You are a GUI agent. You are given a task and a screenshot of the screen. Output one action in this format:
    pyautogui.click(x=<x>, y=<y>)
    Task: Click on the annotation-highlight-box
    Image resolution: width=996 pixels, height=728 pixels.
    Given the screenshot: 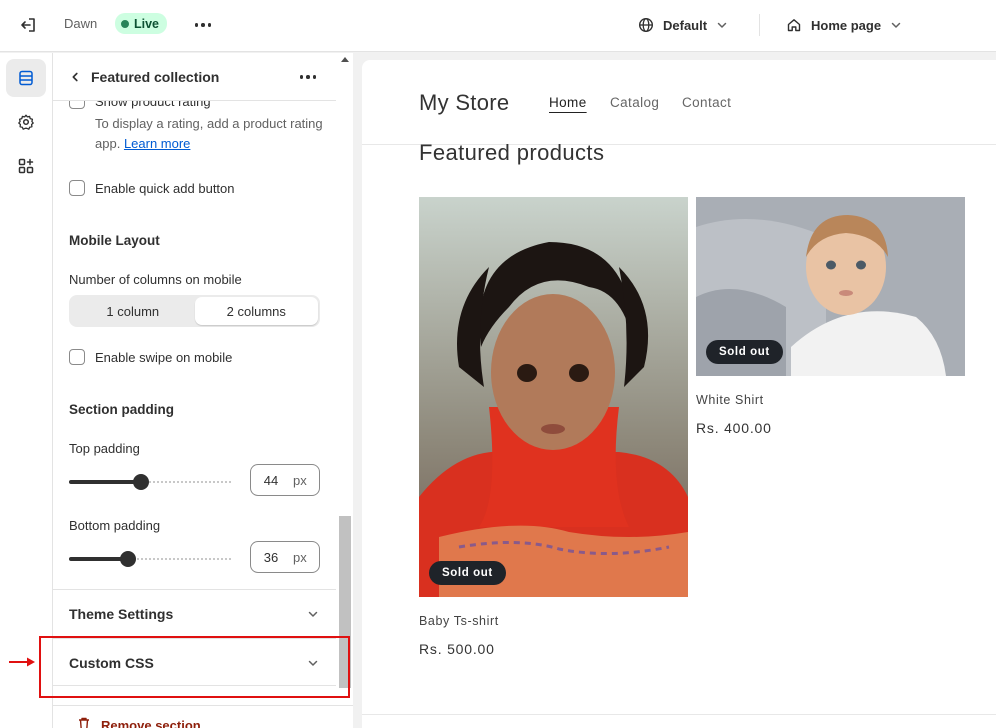 What is the action you would take?
    pyautogui.click(x=194, y=667)
    